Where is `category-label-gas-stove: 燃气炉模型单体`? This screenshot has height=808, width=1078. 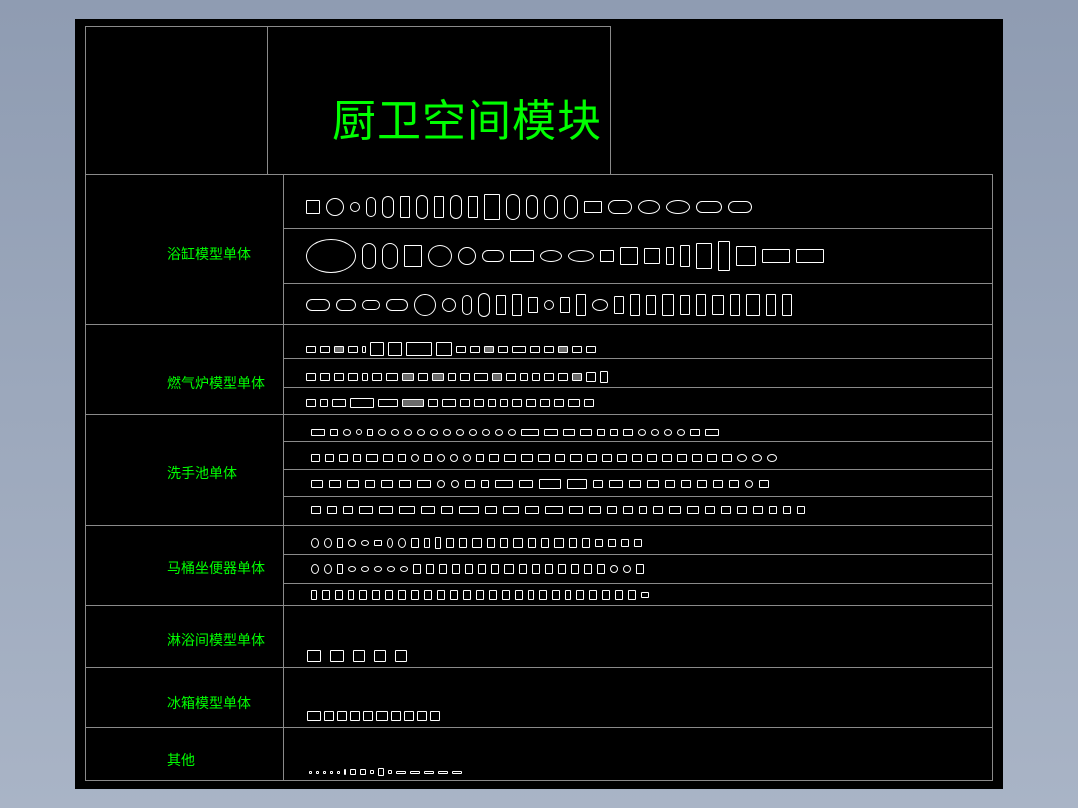
category-label-gas-stove: 燃气炉模型单体 is located at coordinates (216, 384).